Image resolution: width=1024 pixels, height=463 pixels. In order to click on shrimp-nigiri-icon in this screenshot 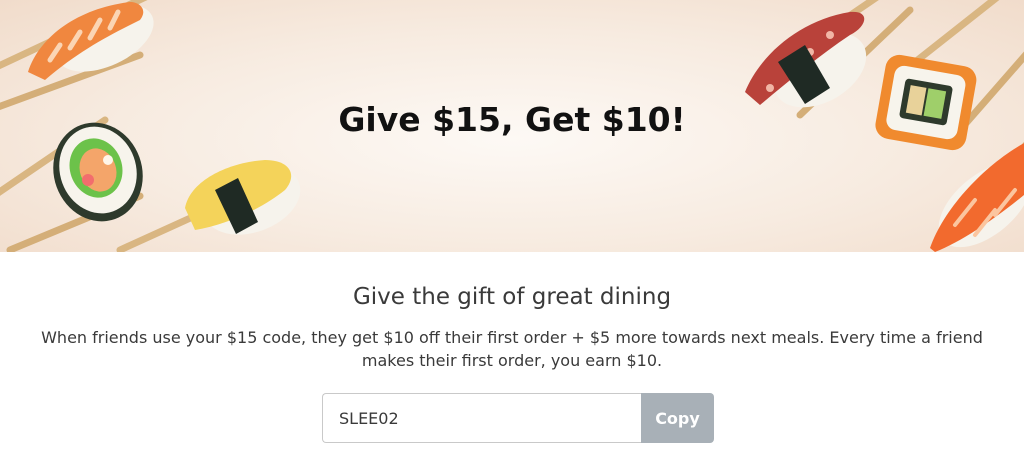, I will do `click(77, 55)`.